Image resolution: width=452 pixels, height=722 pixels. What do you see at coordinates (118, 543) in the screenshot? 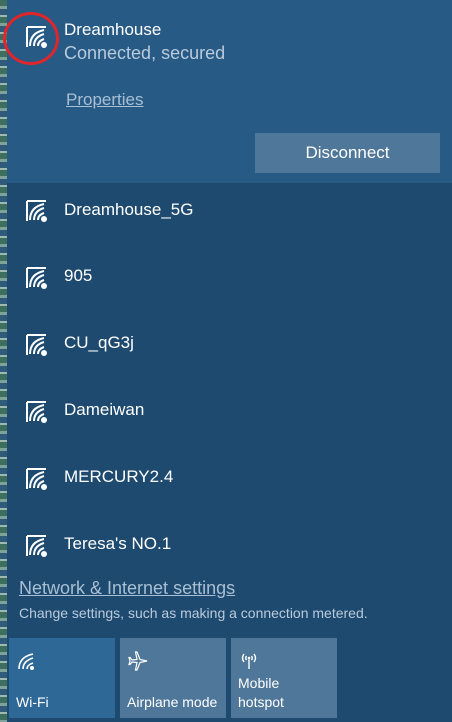
I see `network-name: Teresa's NO.1` at bounding box center [118, 543].